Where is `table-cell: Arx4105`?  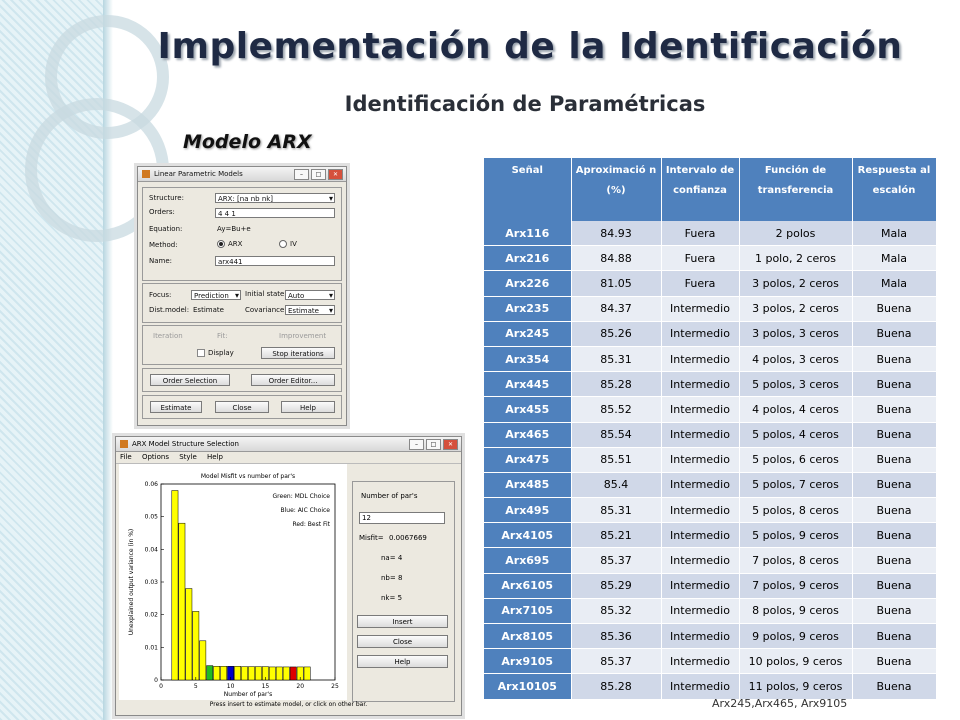
table-cell: Arx4105 is located at coordinates (528, 535).